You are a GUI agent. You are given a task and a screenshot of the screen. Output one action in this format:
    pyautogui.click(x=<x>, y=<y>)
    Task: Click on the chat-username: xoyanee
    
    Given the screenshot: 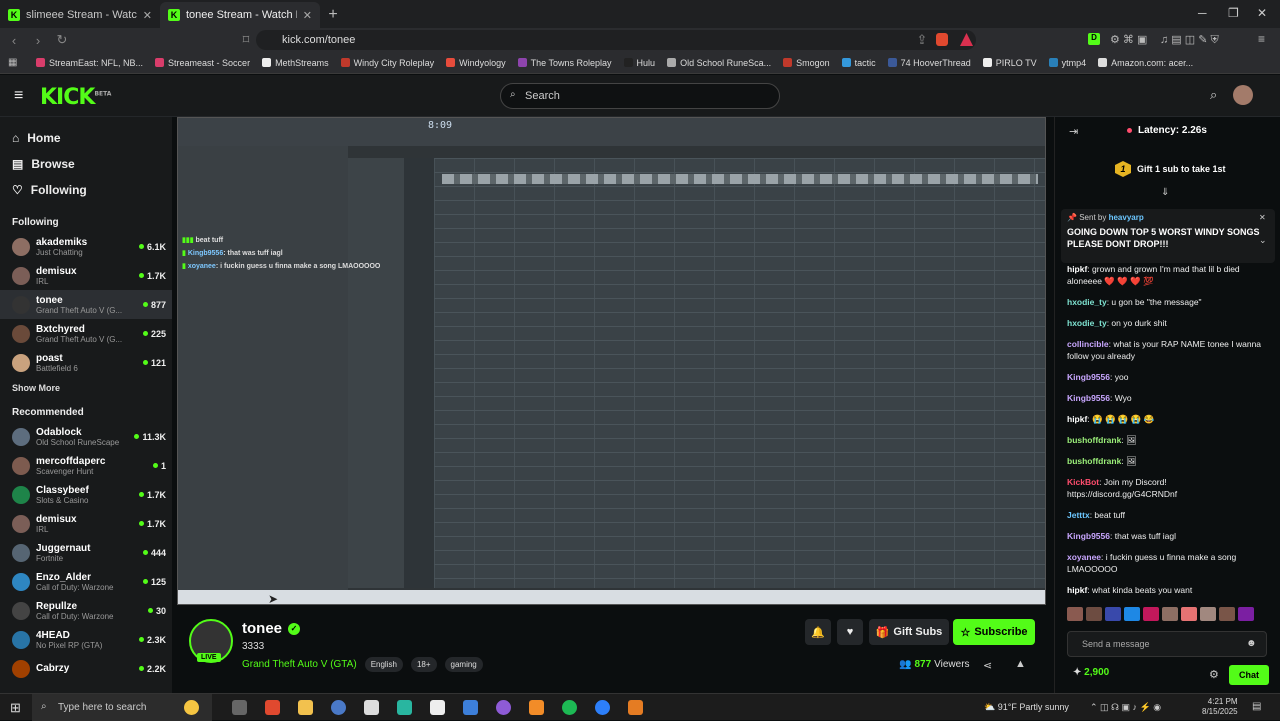 What is the action you would take?
    pyautogui.click(x=1084, y=557)
    